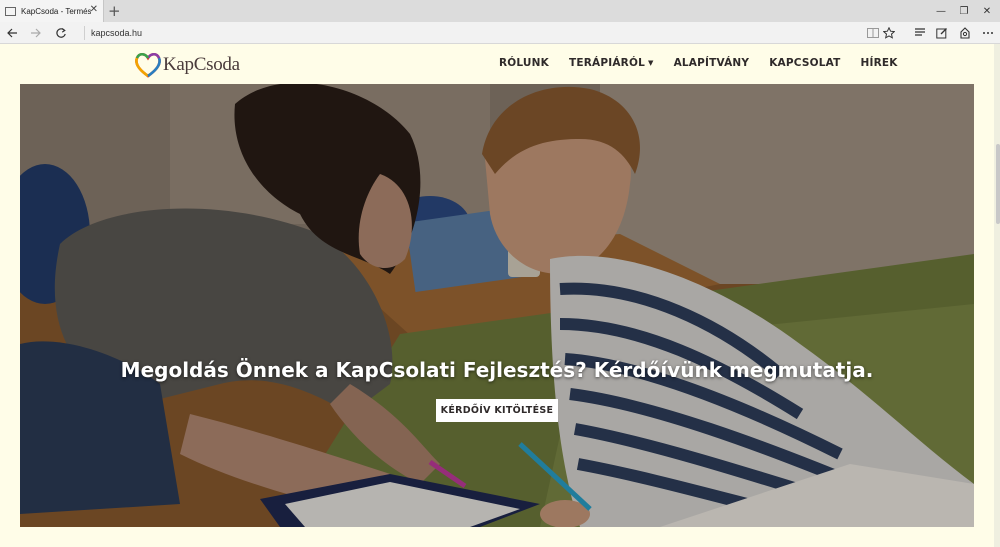 This screenshot has width=1000, height=547. Describe the element at coordinates (965, 33) in the screenshot. I see `share-icon` at that location.